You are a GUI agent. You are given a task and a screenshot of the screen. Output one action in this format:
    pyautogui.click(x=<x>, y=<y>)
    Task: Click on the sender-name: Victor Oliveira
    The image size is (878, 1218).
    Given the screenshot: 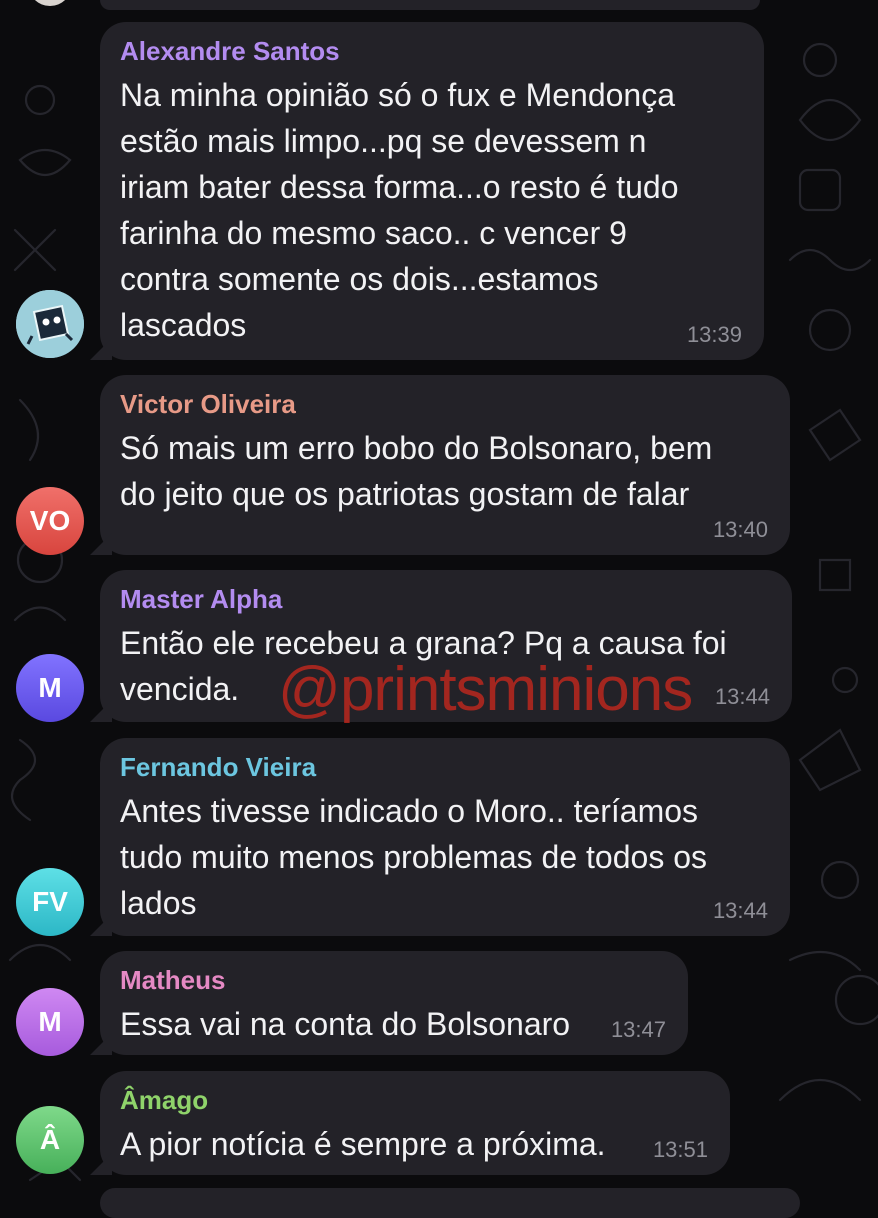 What is the action you would take?
    pyautogui.click(x=445, y=404)
    